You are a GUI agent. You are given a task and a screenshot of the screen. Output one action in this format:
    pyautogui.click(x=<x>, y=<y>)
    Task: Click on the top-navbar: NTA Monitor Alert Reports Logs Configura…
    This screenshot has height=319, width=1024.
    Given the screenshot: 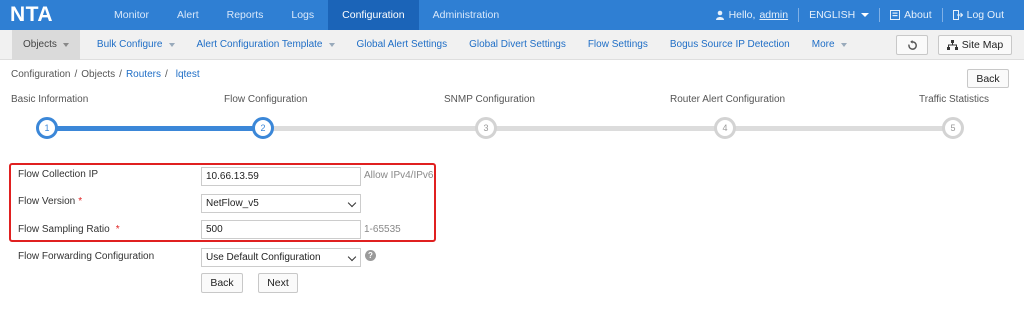 What is the action you would take?
    pyautogui.click(x=512, y=15)
    